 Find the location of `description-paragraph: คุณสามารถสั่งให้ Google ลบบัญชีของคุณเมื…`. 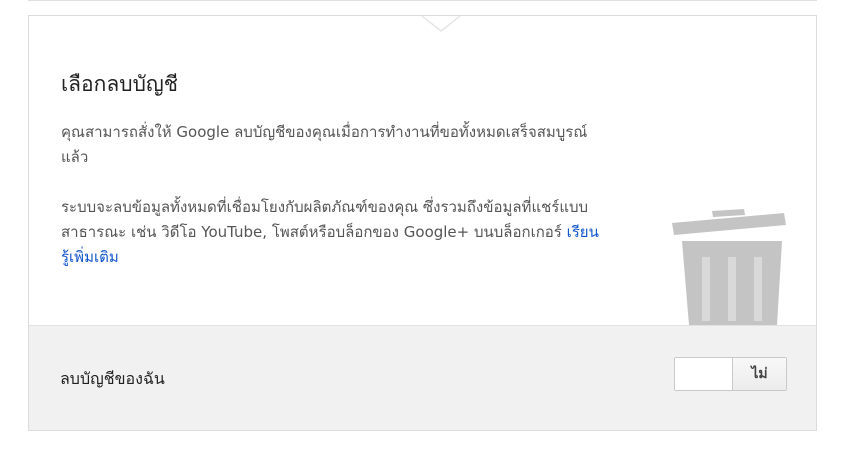

description-paragraph: คุณสามารถสั่งให้ Google ลบบัญชีของคุณเมื… is located at coordinates (324, 144).